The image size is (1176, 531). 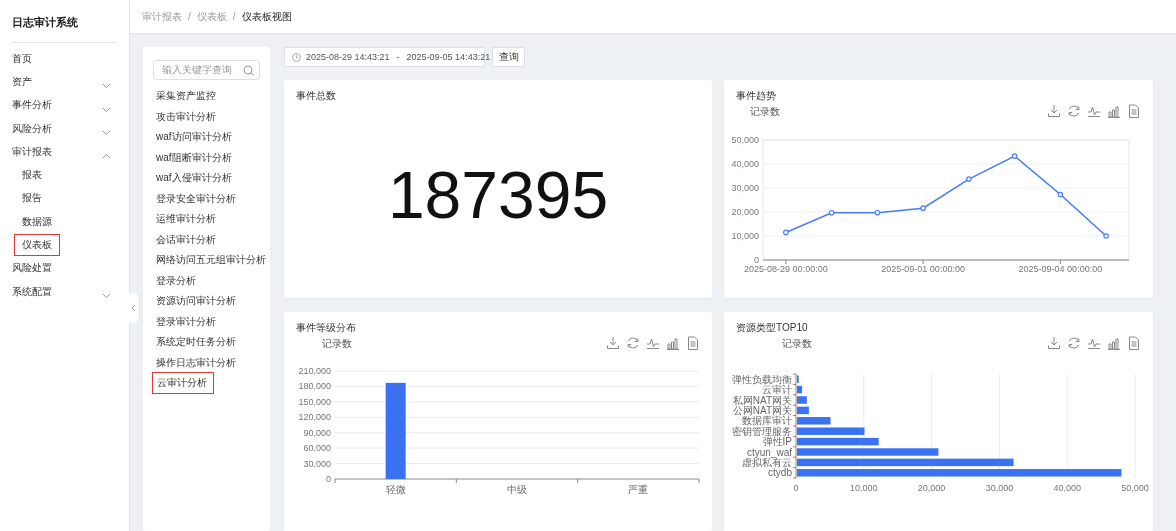 I want to click on axis-label: 公网NAT网关, so click(x=762, y=410).